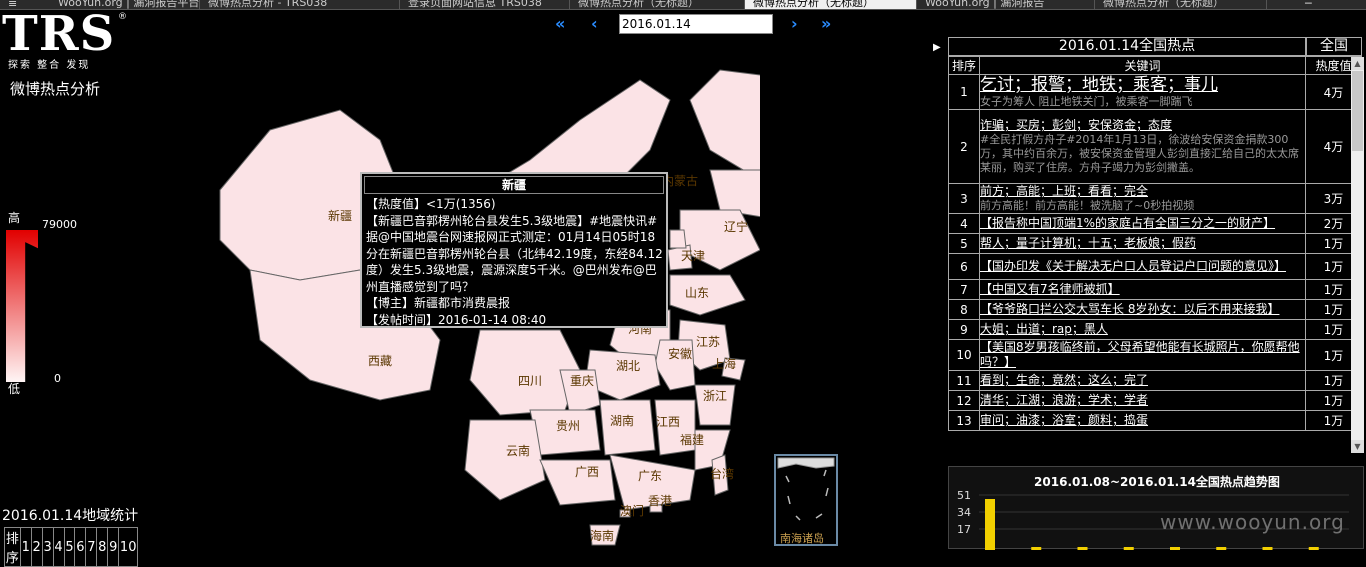  What do you see at coordinates (736, 226) in the screenshot?
I see `province-label: 辽宁` at bounding box center [736, 226].